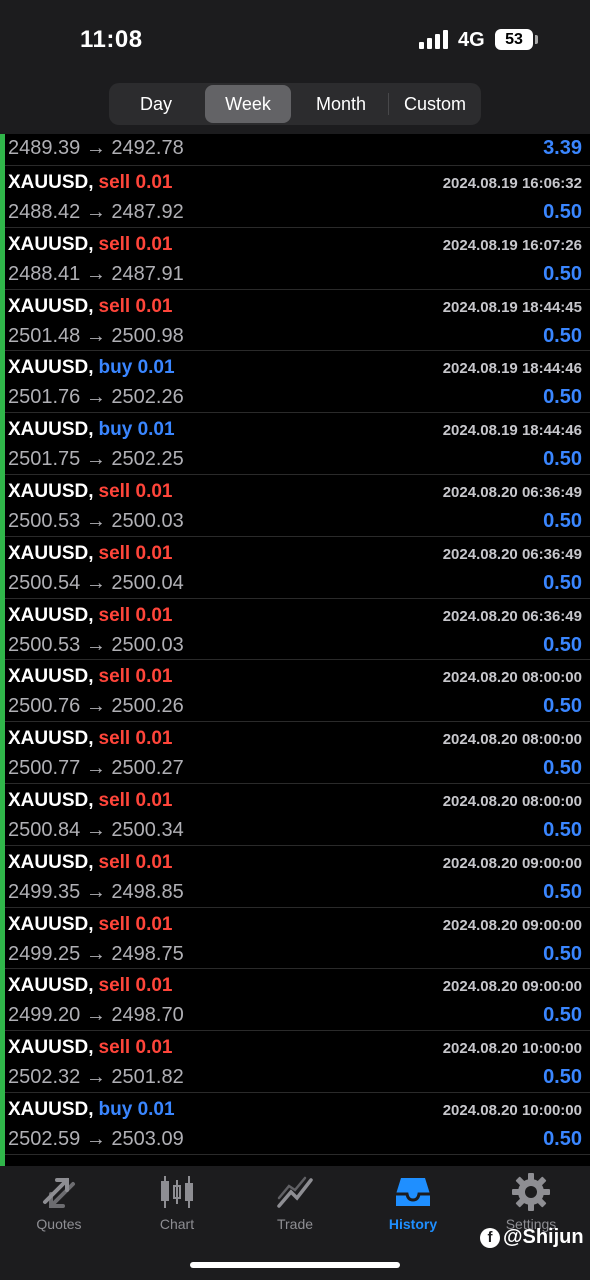  Describe the element at coordinates (147, 335) in the screenshot. I see `close-price: 2500.98` at that location.